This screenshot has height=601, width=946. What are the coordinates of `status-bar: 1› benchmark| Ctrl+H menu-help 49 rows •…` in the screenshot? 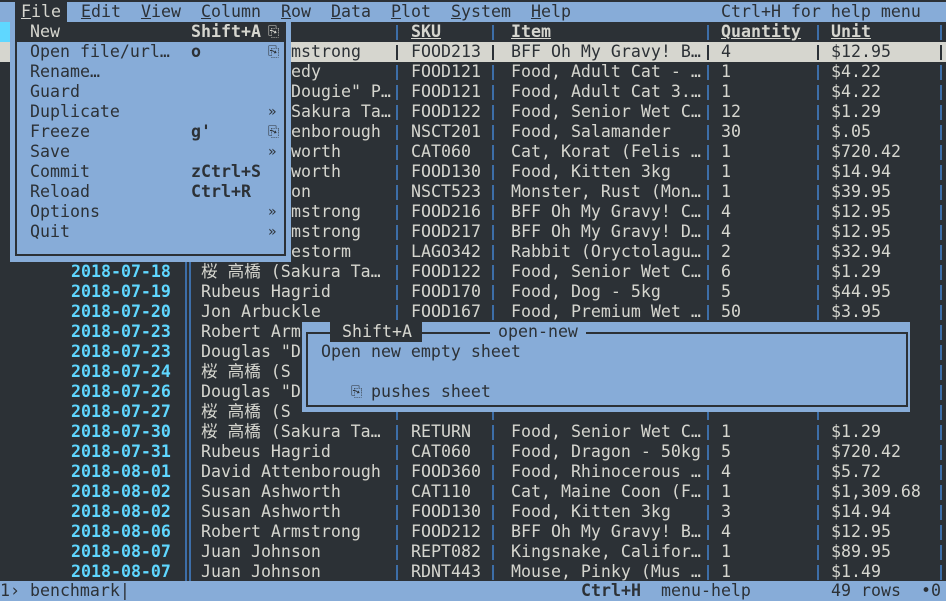 It's located at (473, 591).